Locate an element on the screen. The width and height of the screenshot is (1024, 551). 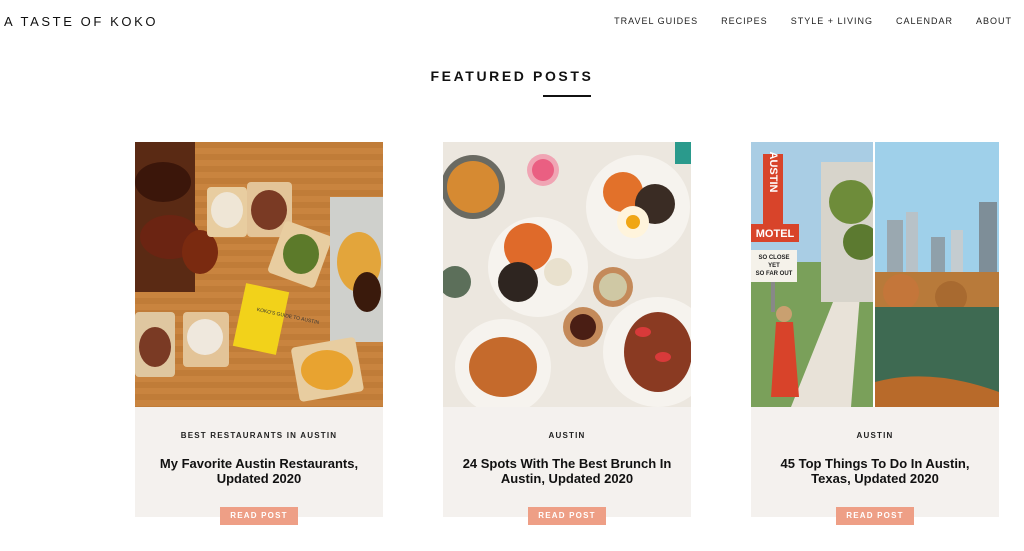
post-image: AUSTIN MOTEL SO CLOSE YET SO FAR OUT is located at coordinates (875, 274).